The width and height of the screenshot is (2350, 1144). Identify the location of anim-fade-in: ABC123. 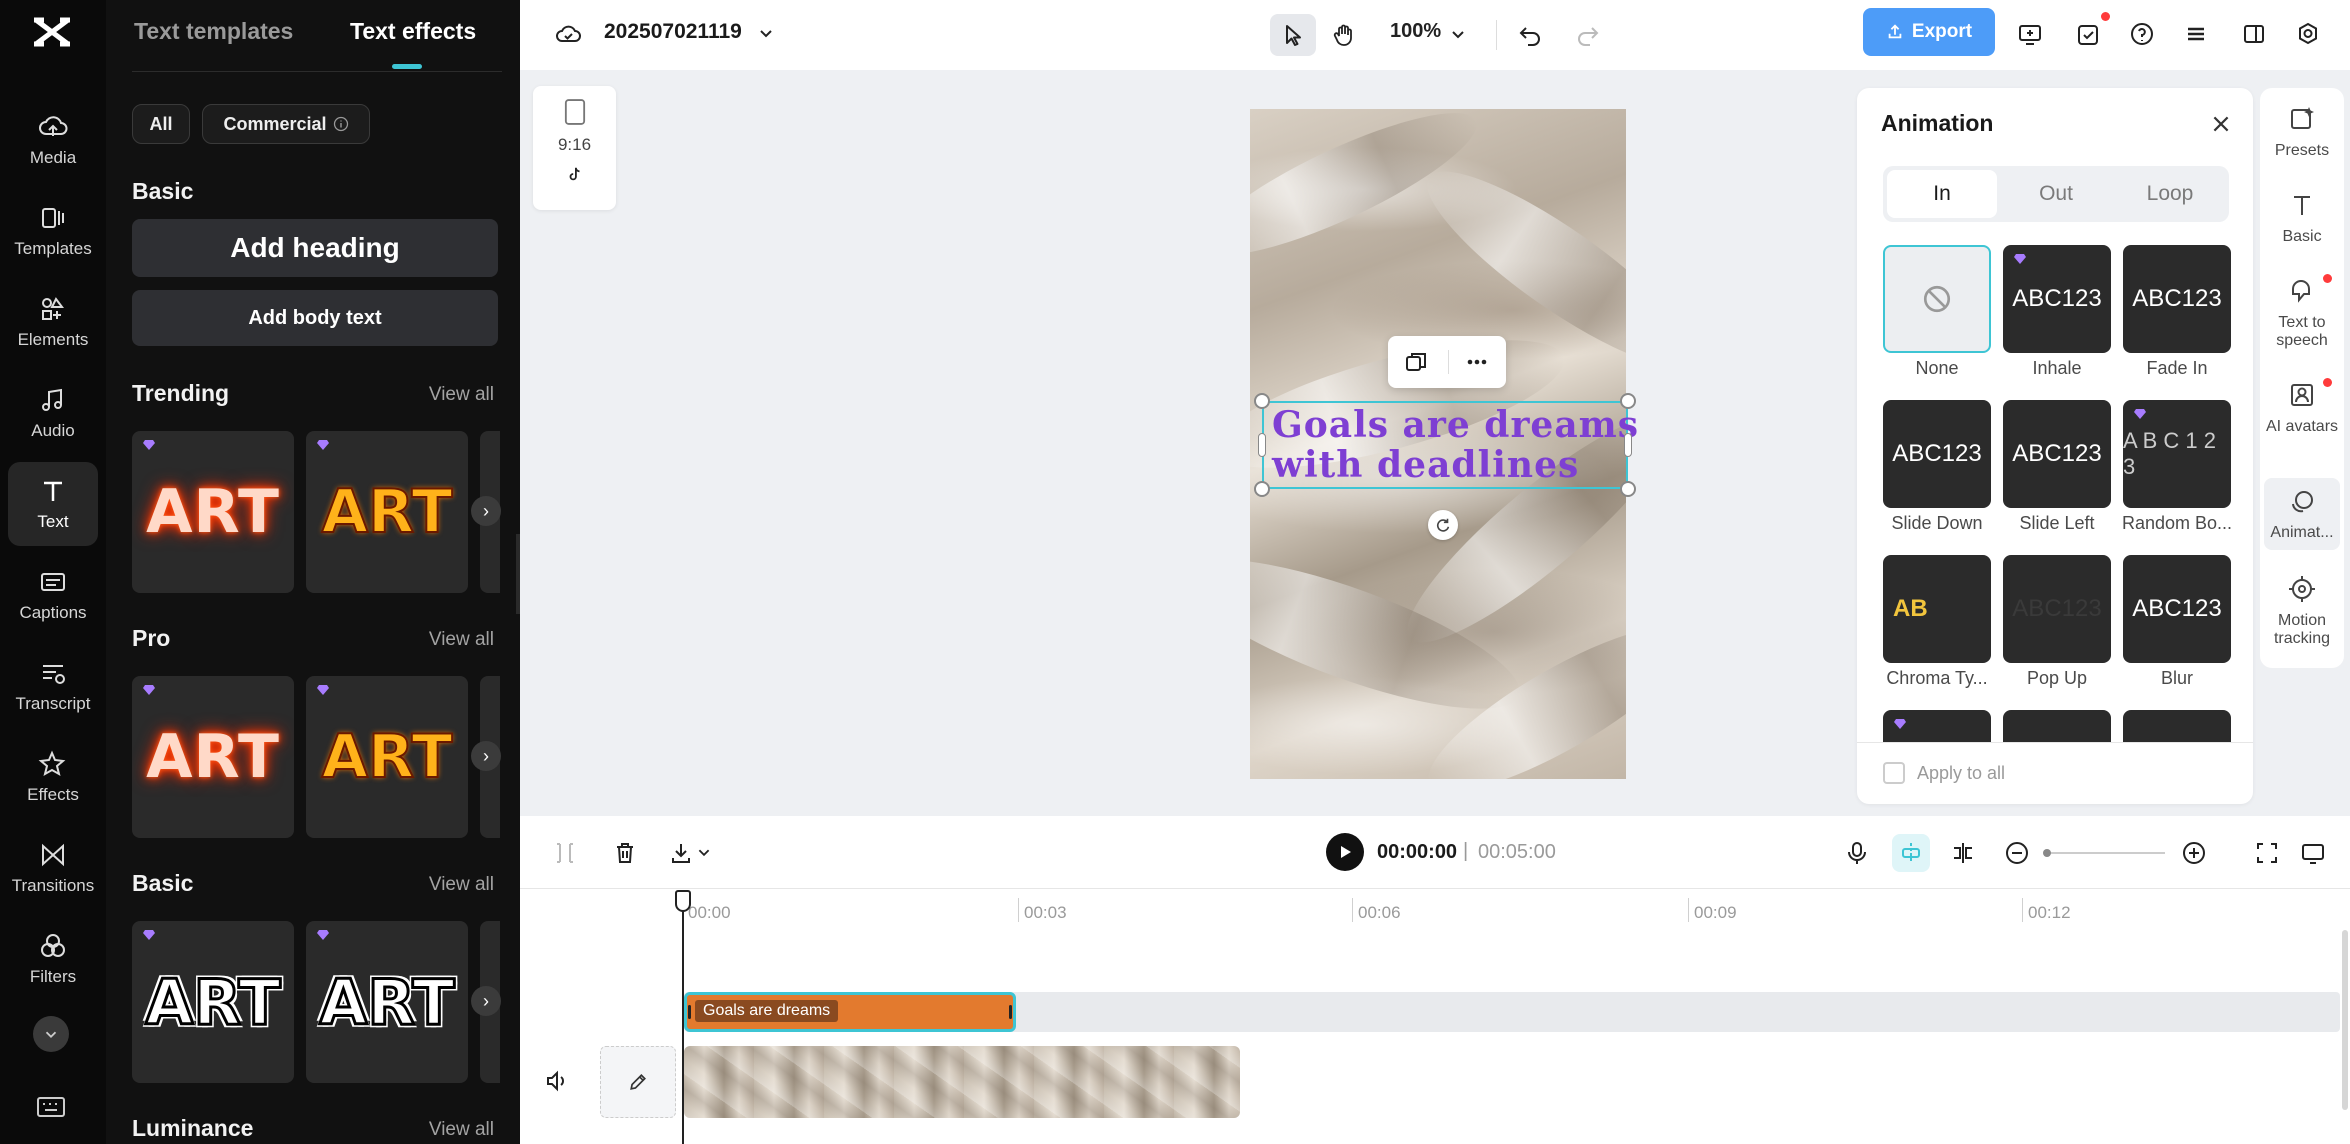
(2177, 299).